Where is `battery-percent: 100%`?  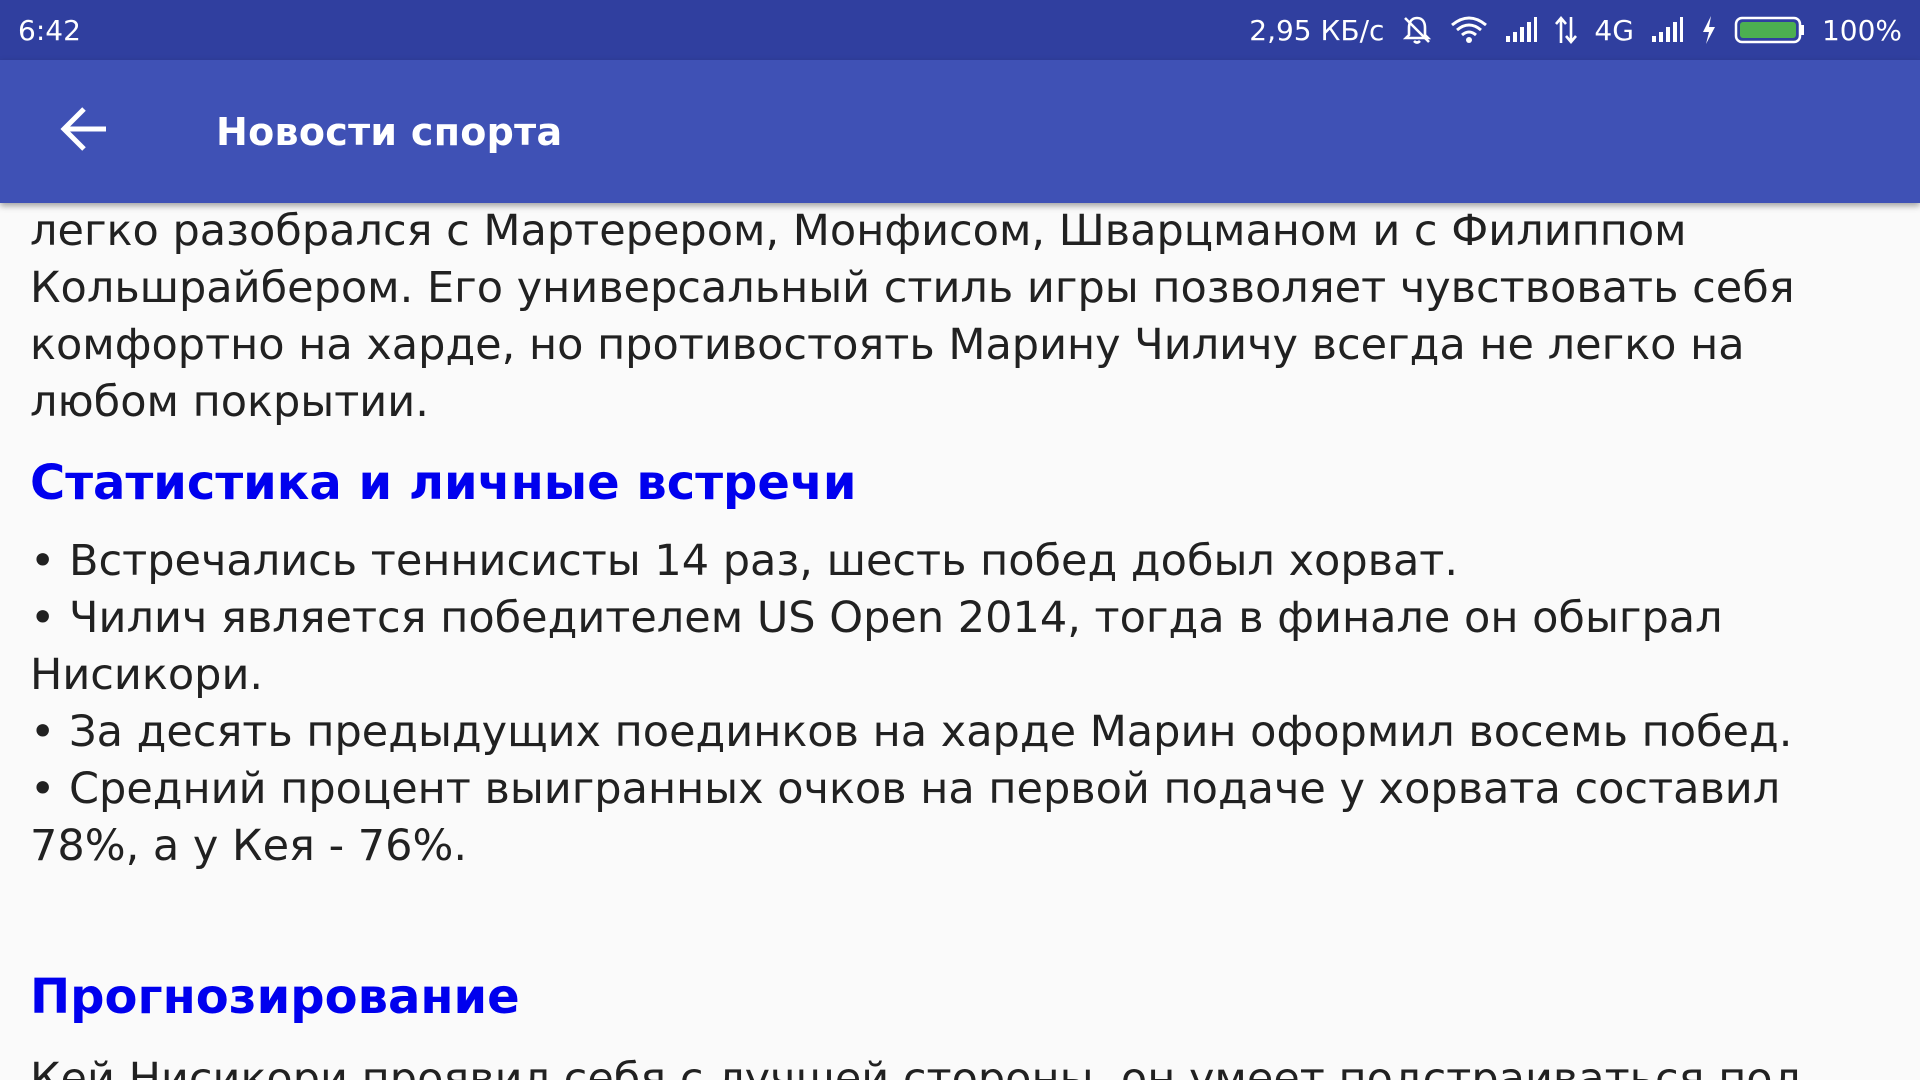
battery-percent: 100% is located at coordinates (1861, 30).